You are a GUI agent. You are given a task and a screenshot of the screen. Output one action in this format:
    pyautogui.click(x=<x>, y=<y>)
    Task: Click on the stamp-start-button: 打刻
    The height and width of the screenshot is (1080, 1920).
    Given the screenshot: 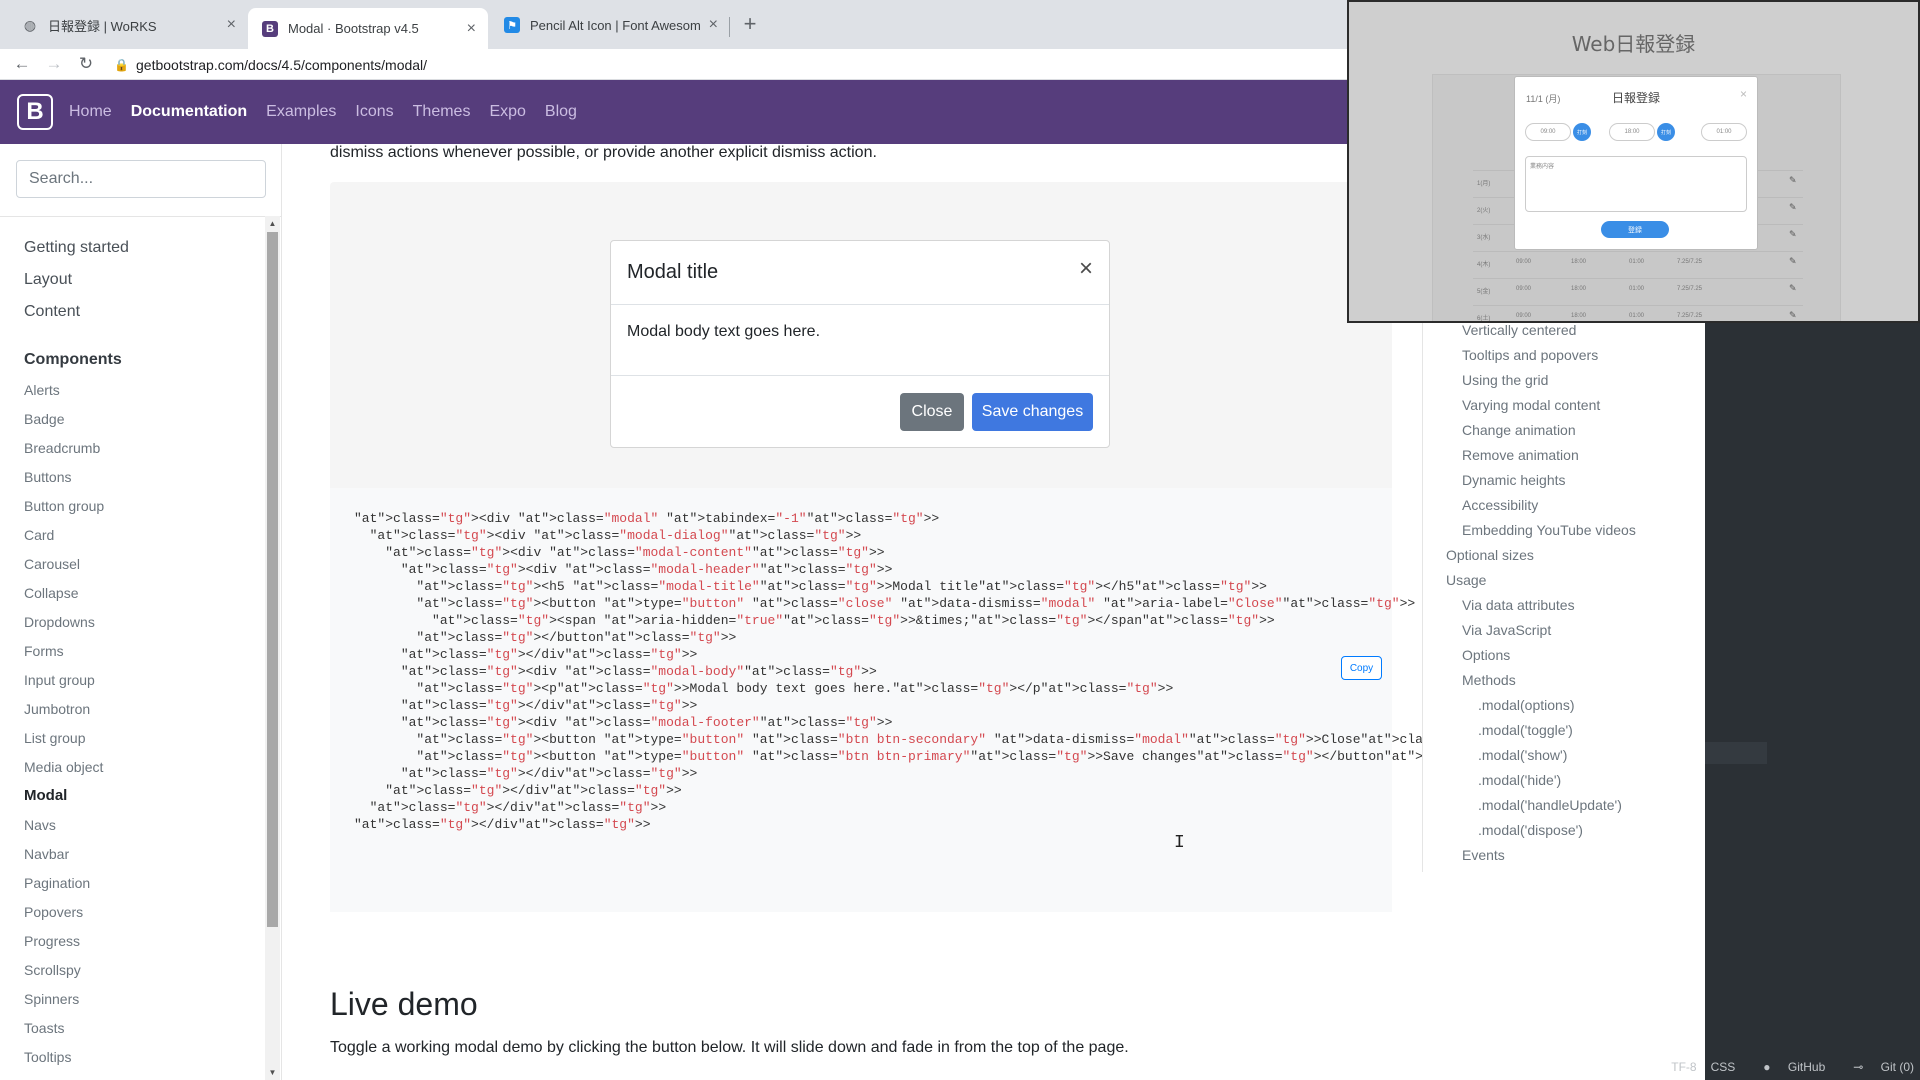 What is the action you would take?
    pyautogui.click(x=1582, y=132)
    